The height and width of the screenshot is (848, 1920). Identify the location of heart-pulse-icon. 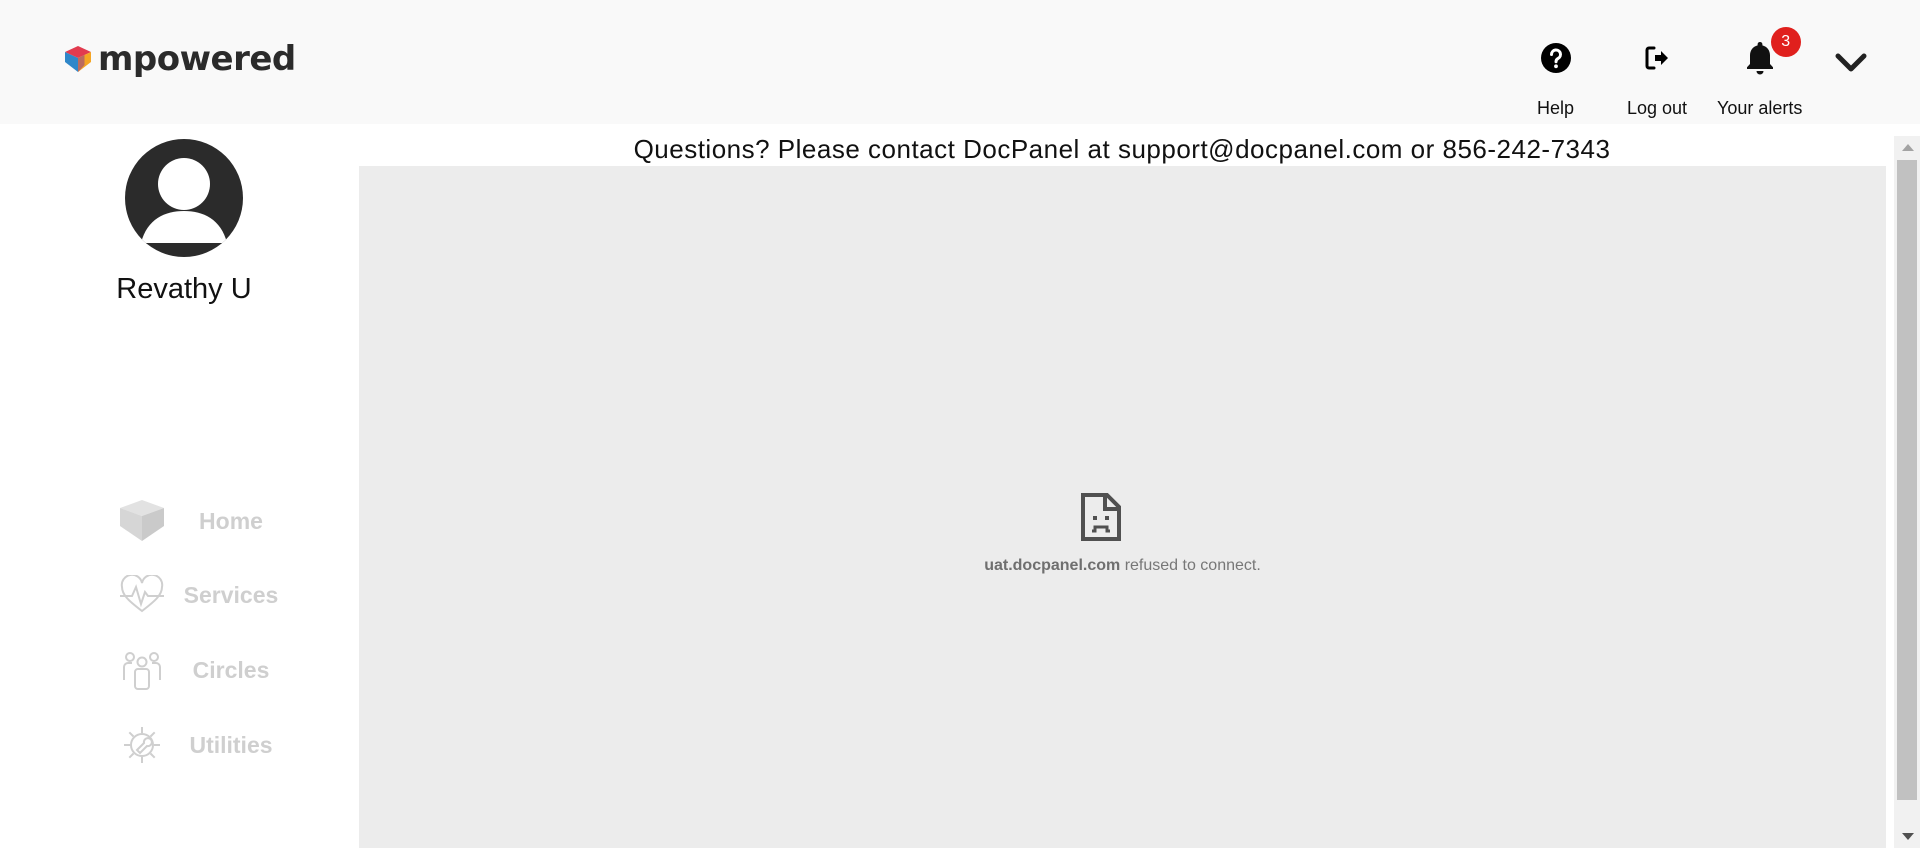
(142, 594).